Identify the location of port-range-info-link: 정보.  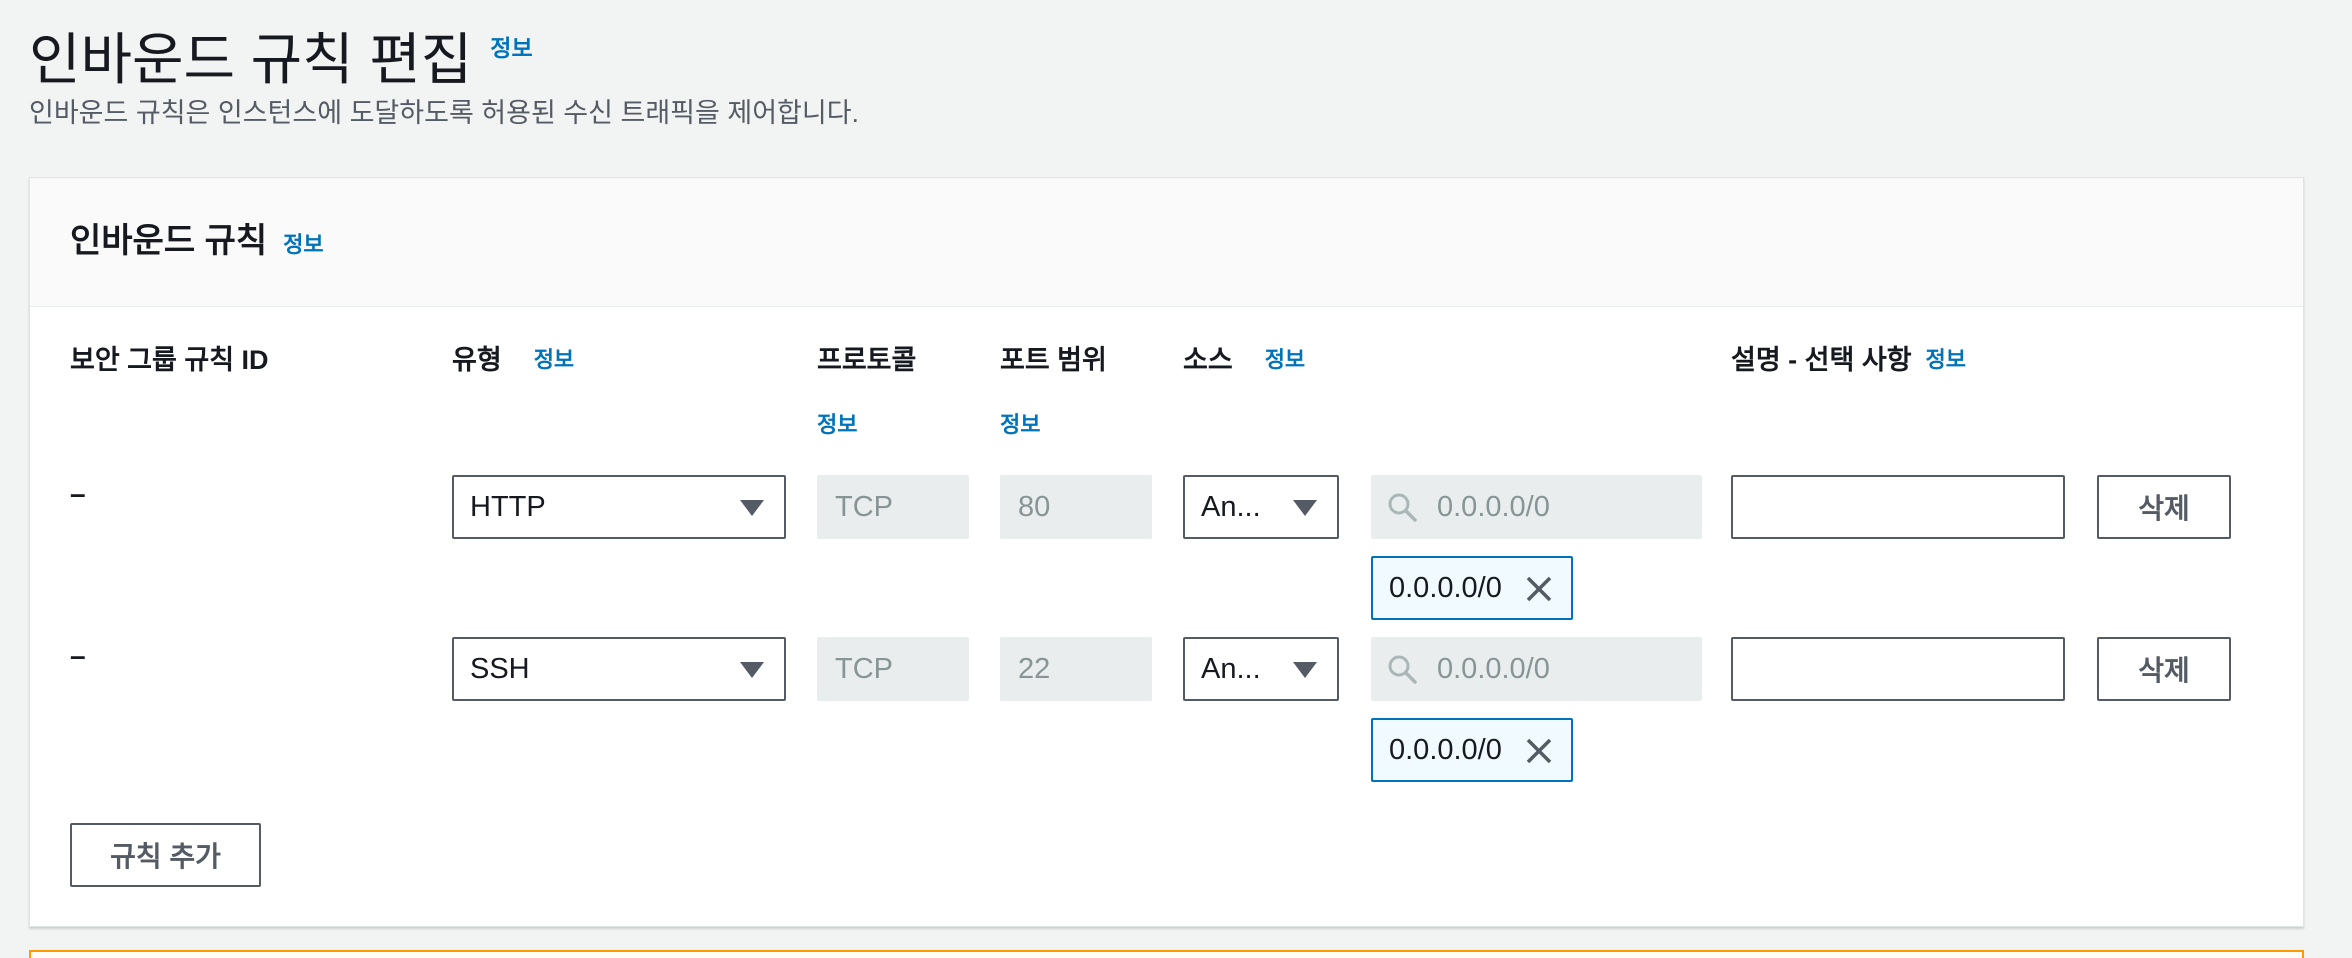
(1020, 423).